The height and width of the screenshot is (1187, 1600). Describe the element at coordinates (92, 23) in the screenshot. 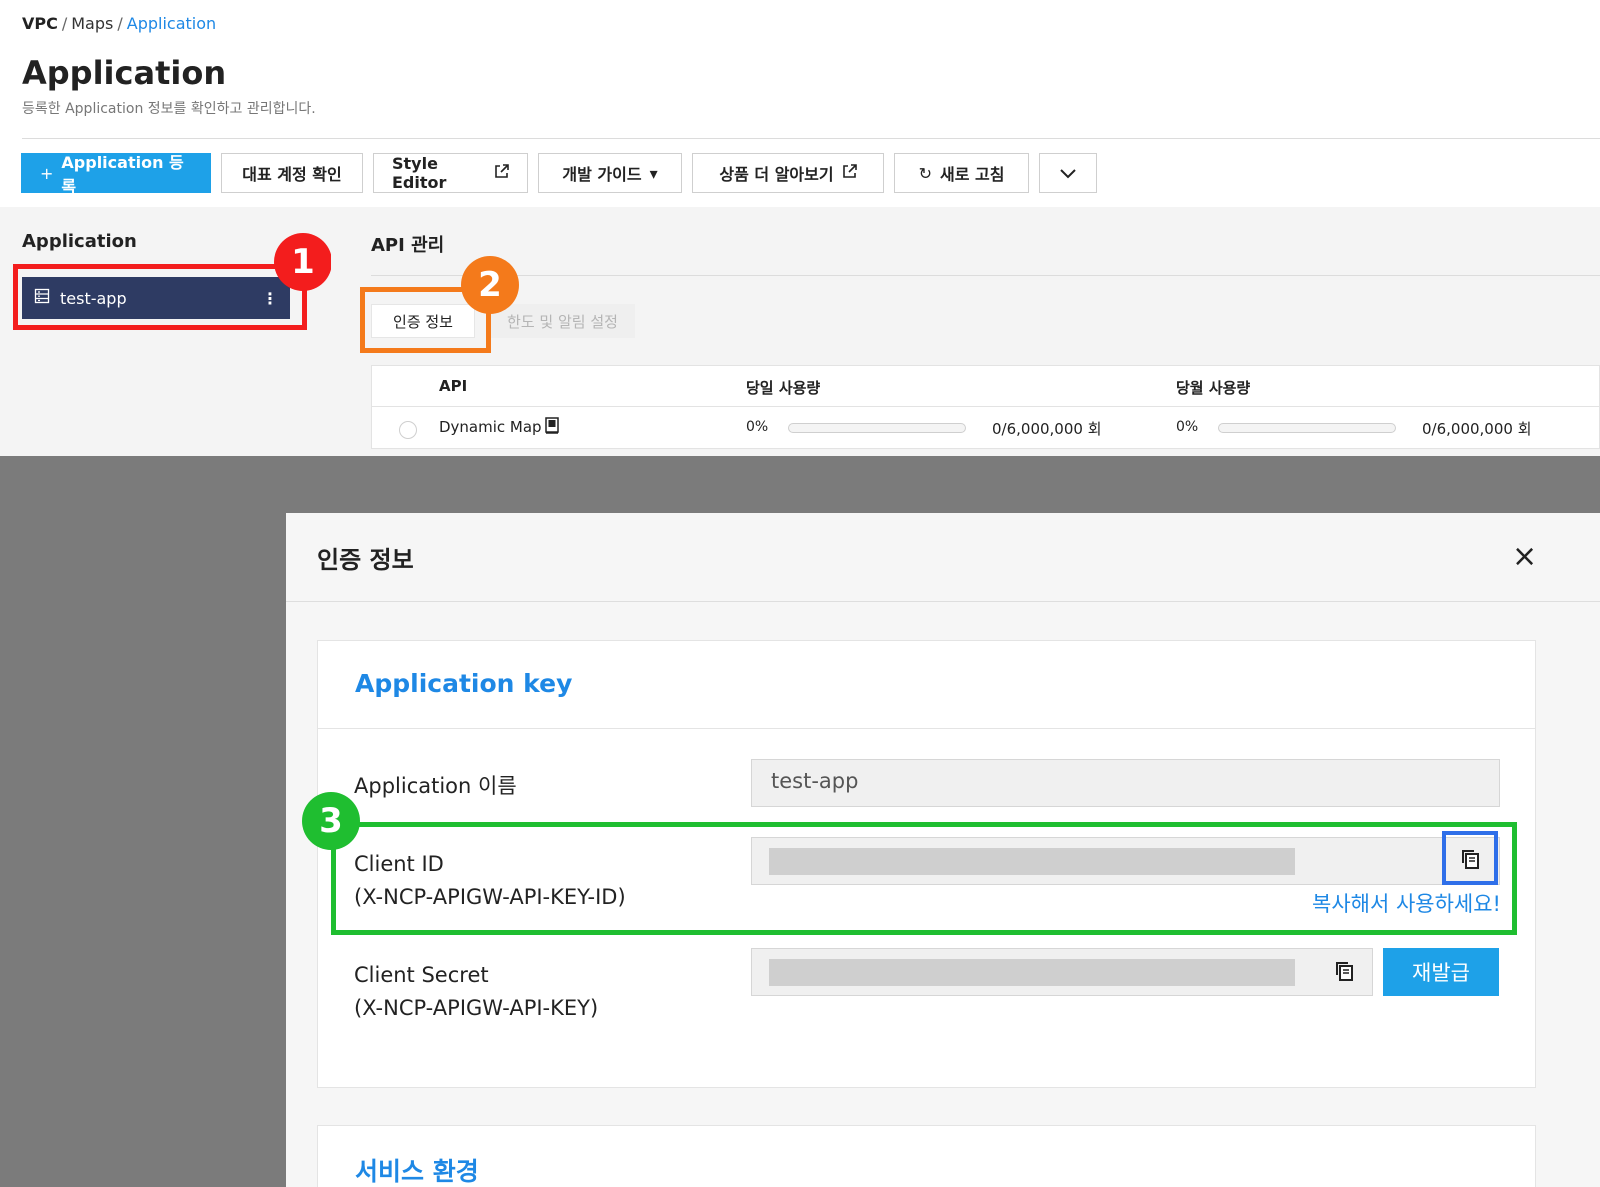

I see `breadcrumb-item-maps: Maps` at that location.